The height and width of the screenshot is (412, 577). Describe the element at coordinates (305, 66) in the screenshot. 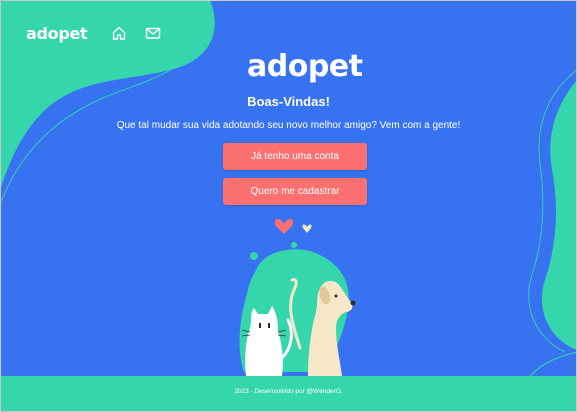

I see `main-logo: adopet` at that location.